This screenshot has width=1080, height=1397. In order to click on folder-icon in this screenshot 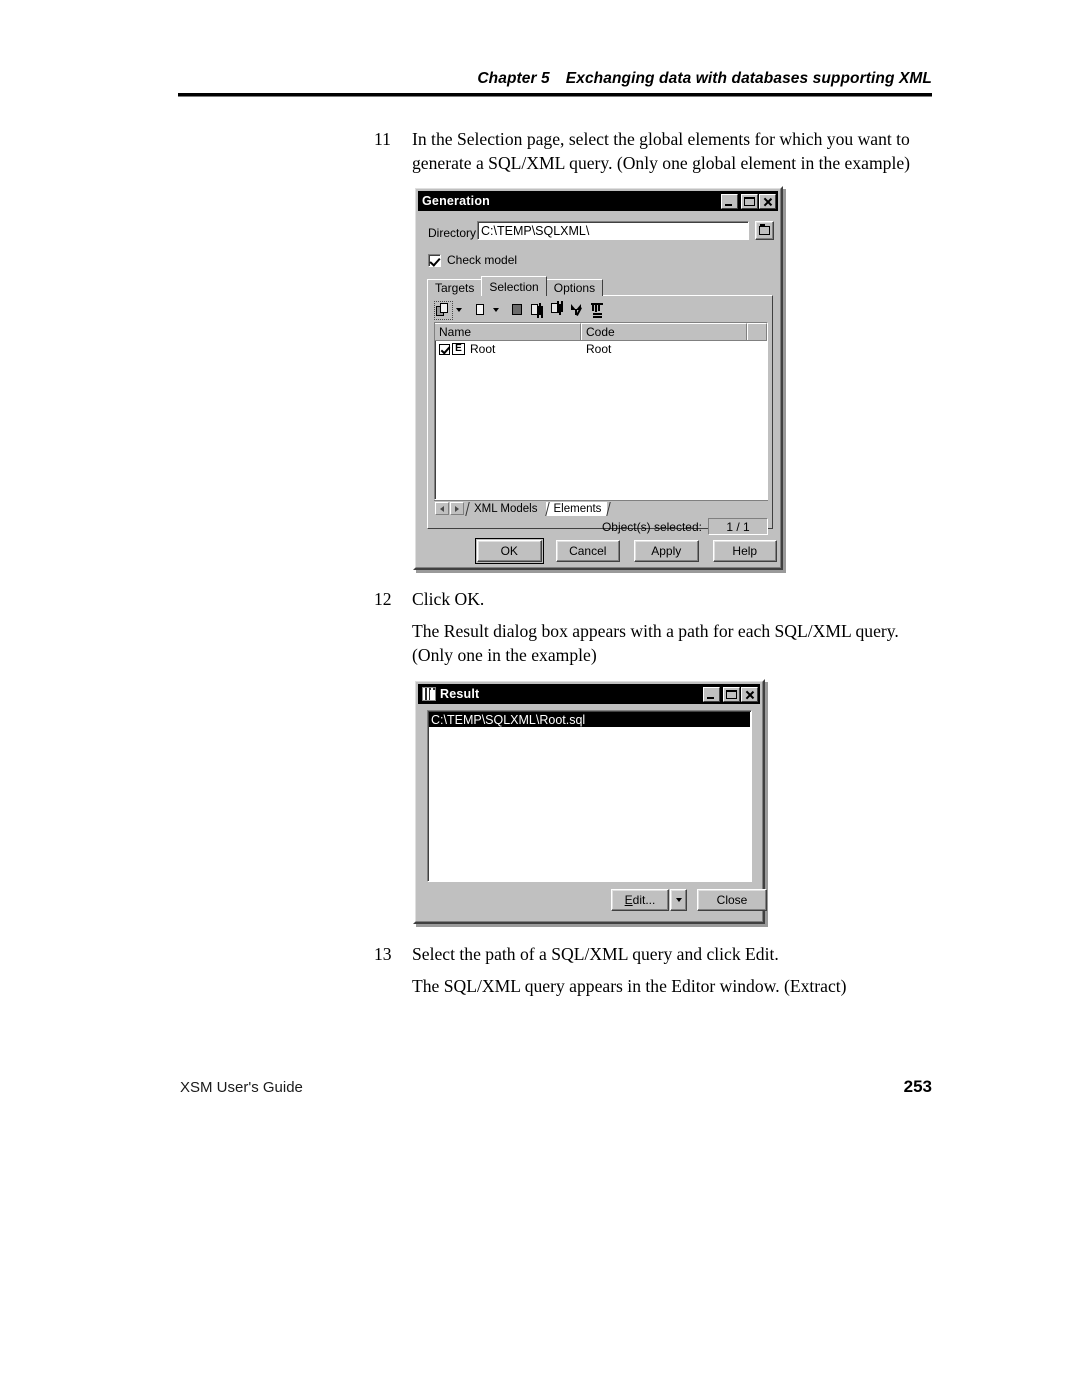, I will do `click(764, 229)`.